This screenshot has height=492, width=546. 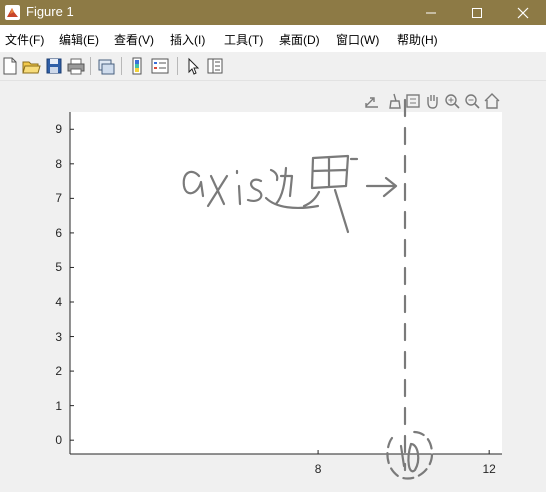 What do you see at coordinates (58, 440) in the screenshot?
I see `y-tick-label: 0` at bounding box center [58, 440].